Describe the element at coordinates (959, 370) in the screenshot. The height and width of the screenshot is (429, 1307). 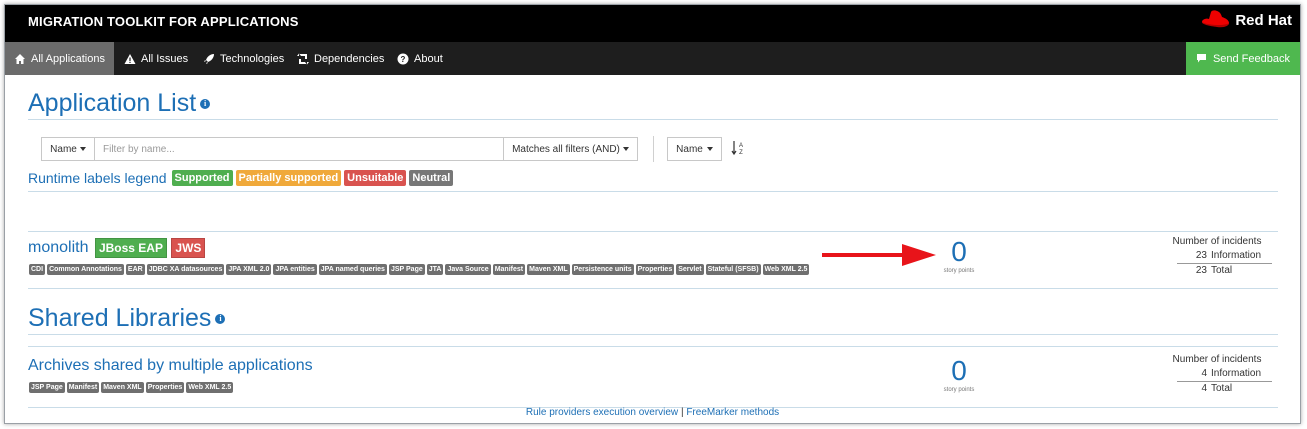
I see `story-points-value: 0` at that location.